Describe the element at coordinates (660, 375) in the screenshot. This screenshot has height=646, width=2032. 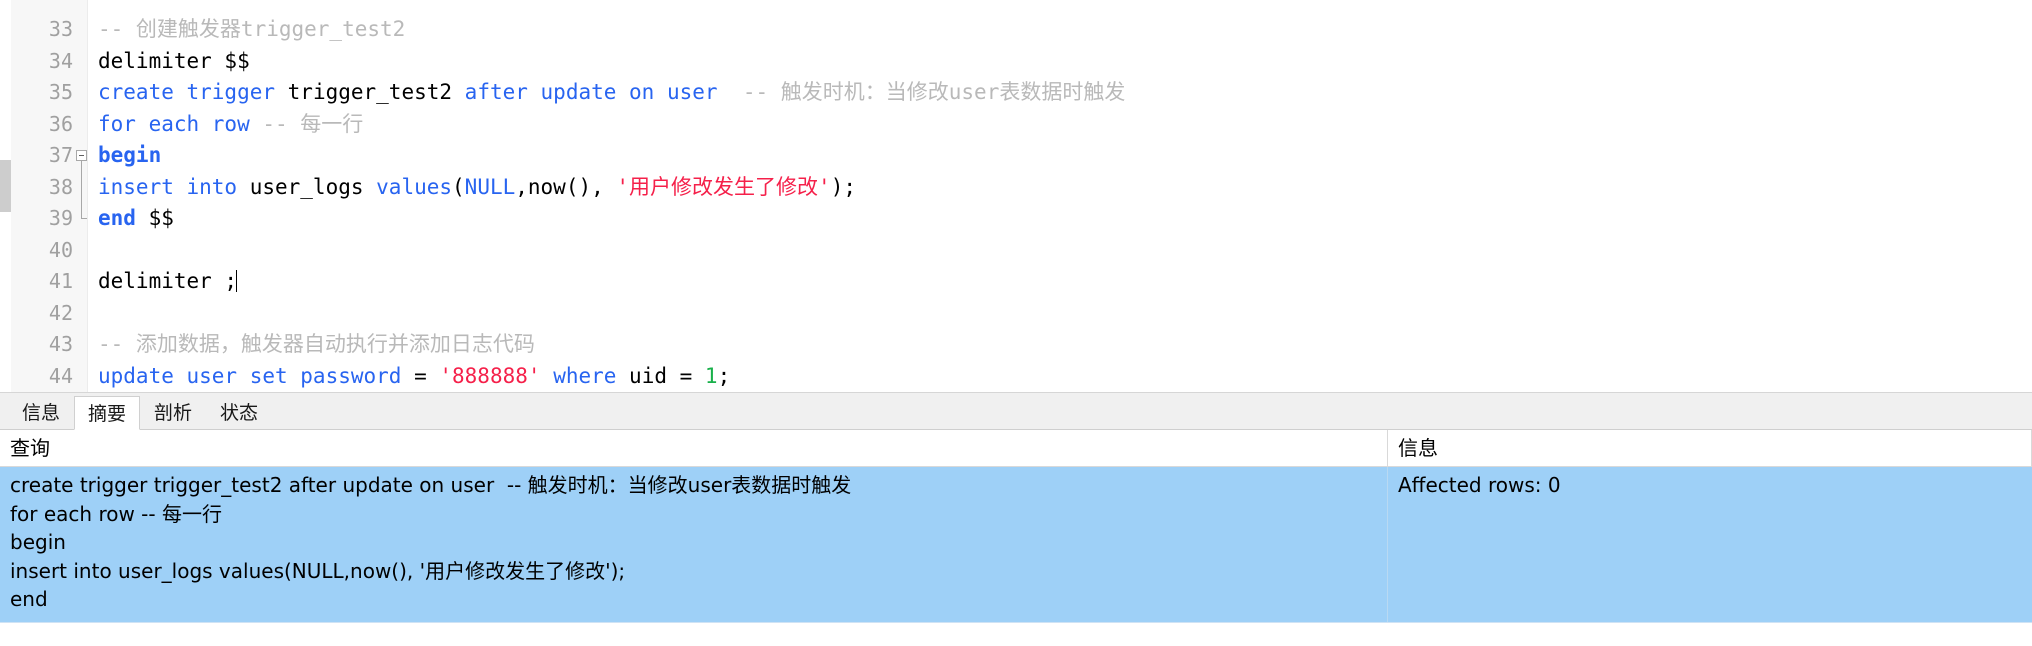
I see `code-token-plain: uid =` at that location.